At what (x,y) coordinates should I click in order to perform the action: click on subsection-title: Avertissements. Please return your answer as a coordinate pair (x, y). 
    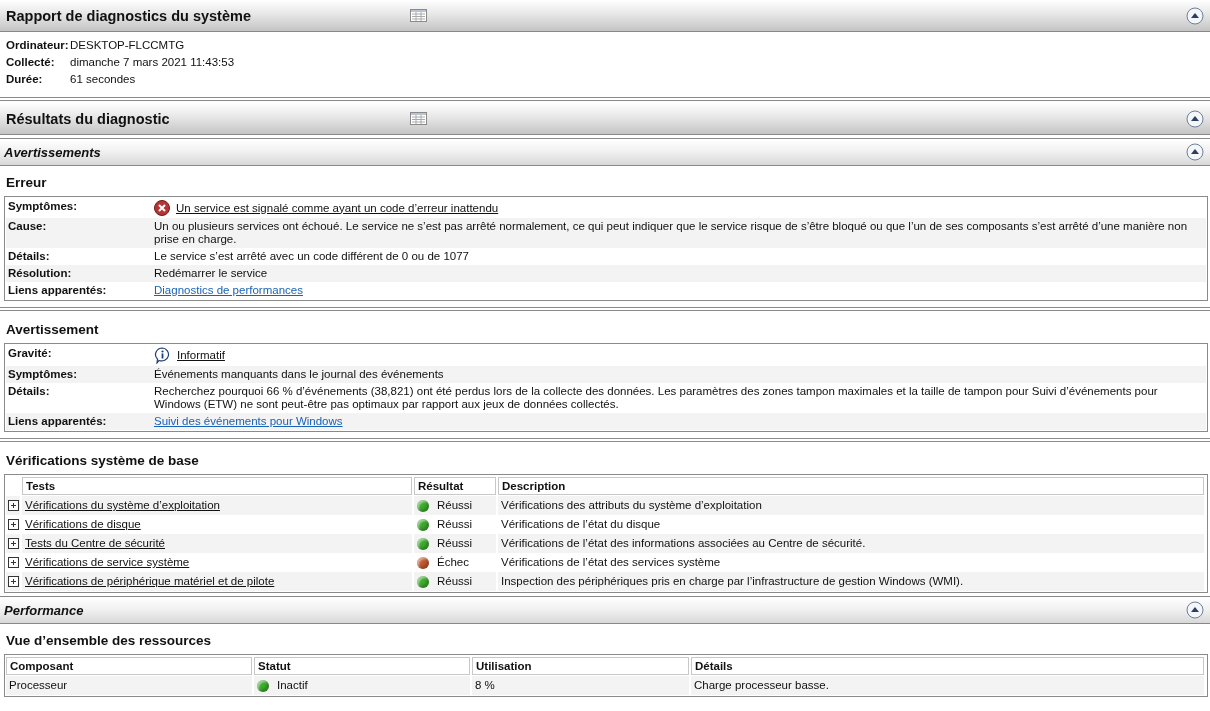
    Looking at the image, I should click on (52, 152).